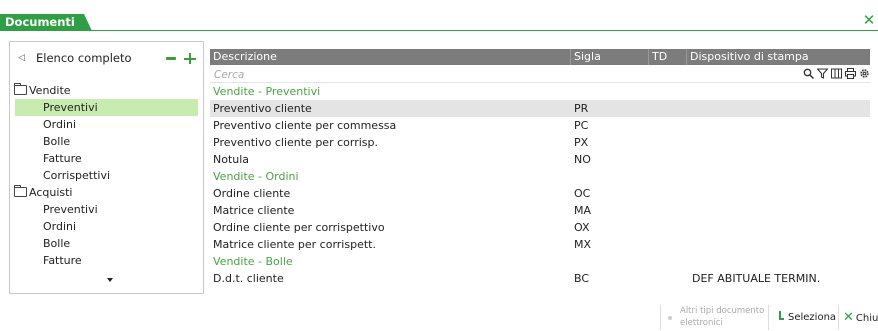 The image size is (878, 331). Describe the element at coordinates (670, 318) in the screenshot. I see `other-types-icon` at that location.